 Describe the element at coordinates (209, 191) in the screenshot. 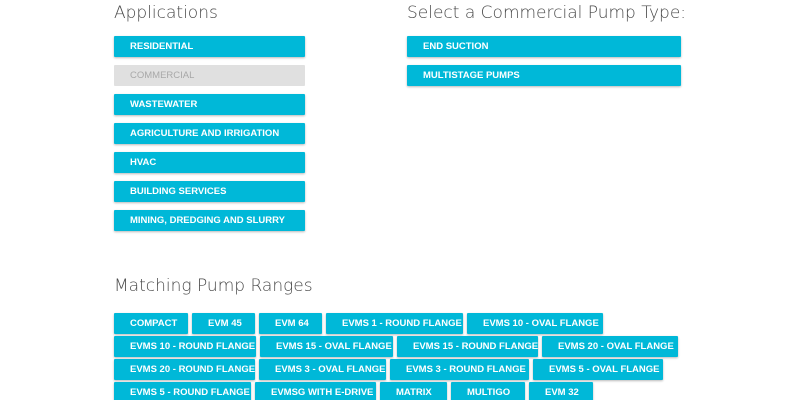

I see `application-building-services-button: BUILDING SERVICES` at that location.